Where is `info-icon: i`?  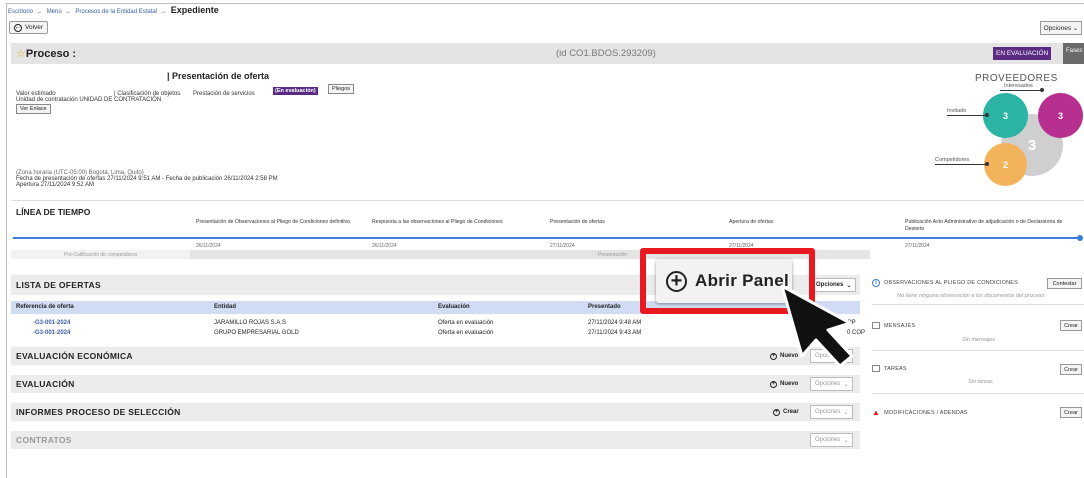
info-icon: i is located at coordinates (876, 283).